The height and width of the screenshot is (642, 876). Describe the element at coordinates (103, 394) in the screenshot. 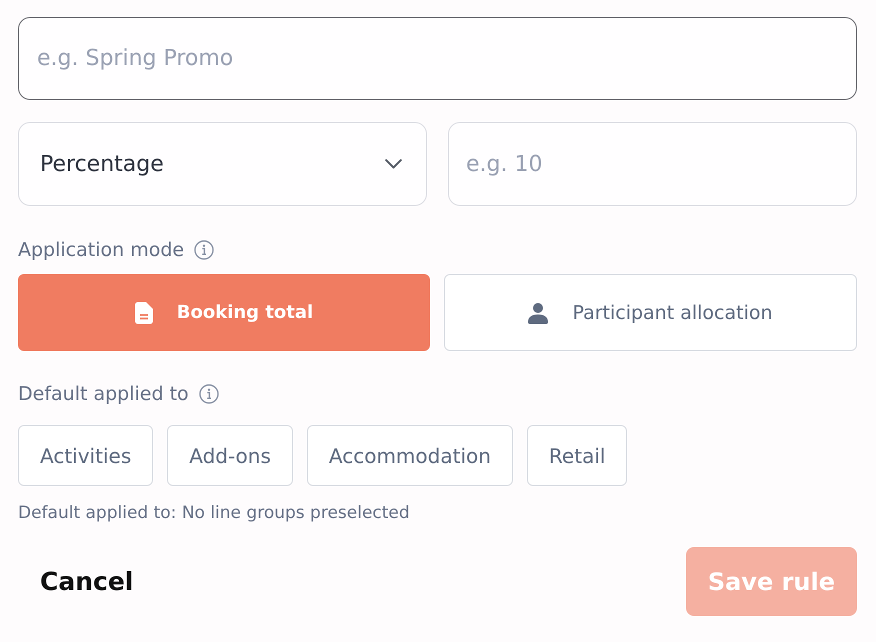

I see `default-applied-label: Default applied to` at that location.